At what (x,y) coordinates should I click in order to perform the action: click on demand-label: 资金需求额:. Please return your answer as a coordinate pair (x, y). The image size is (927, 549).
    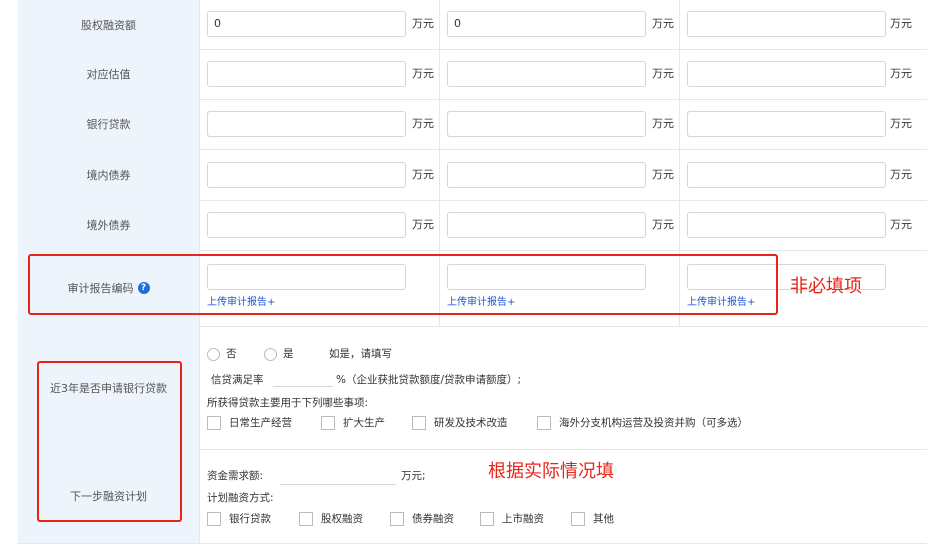
    Looking at the image, I should click on (235, 476).